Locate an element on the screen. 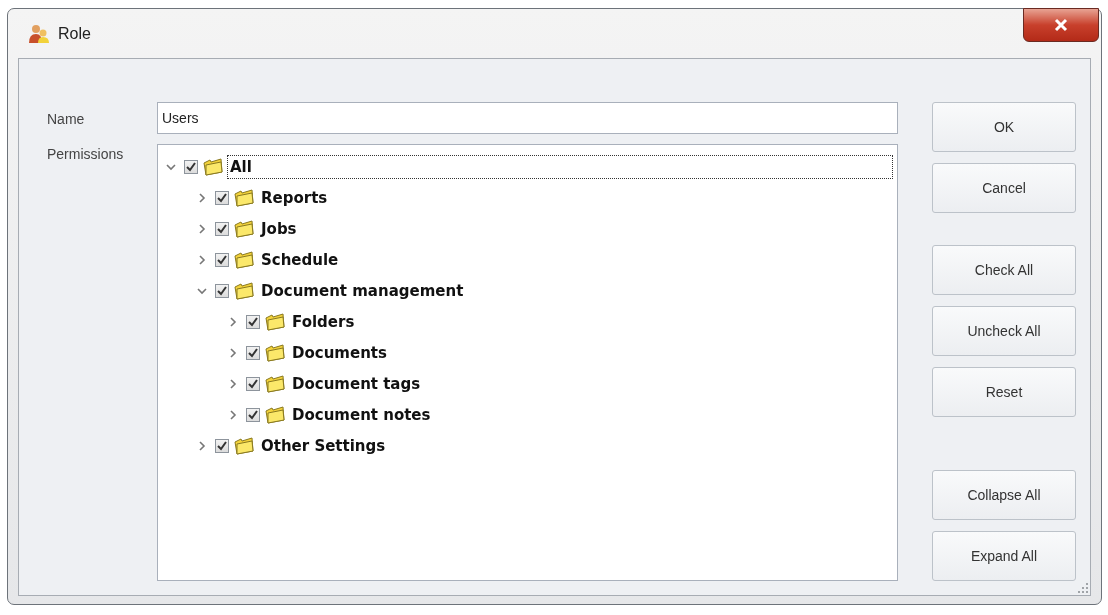 The width and height of the screenshot is (1108, 615). tree-item: Reports is located at coordinates (294, 197).